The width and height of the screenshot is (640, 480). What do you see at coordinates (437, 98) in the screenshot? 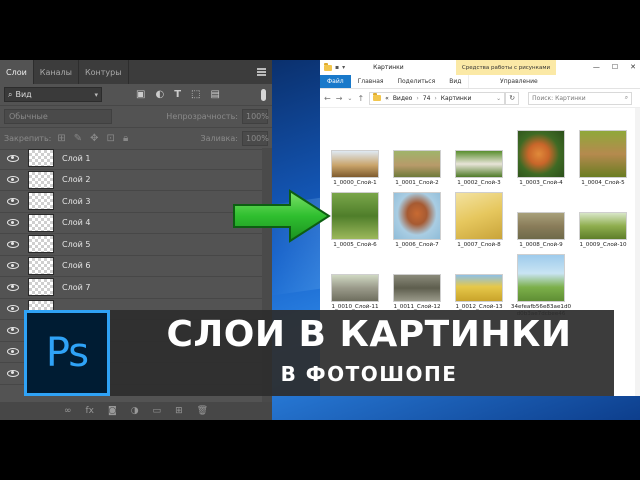
I see `address-bar: « Видео › 74 › Картинки ⌄` at bounding box center [437, 98].